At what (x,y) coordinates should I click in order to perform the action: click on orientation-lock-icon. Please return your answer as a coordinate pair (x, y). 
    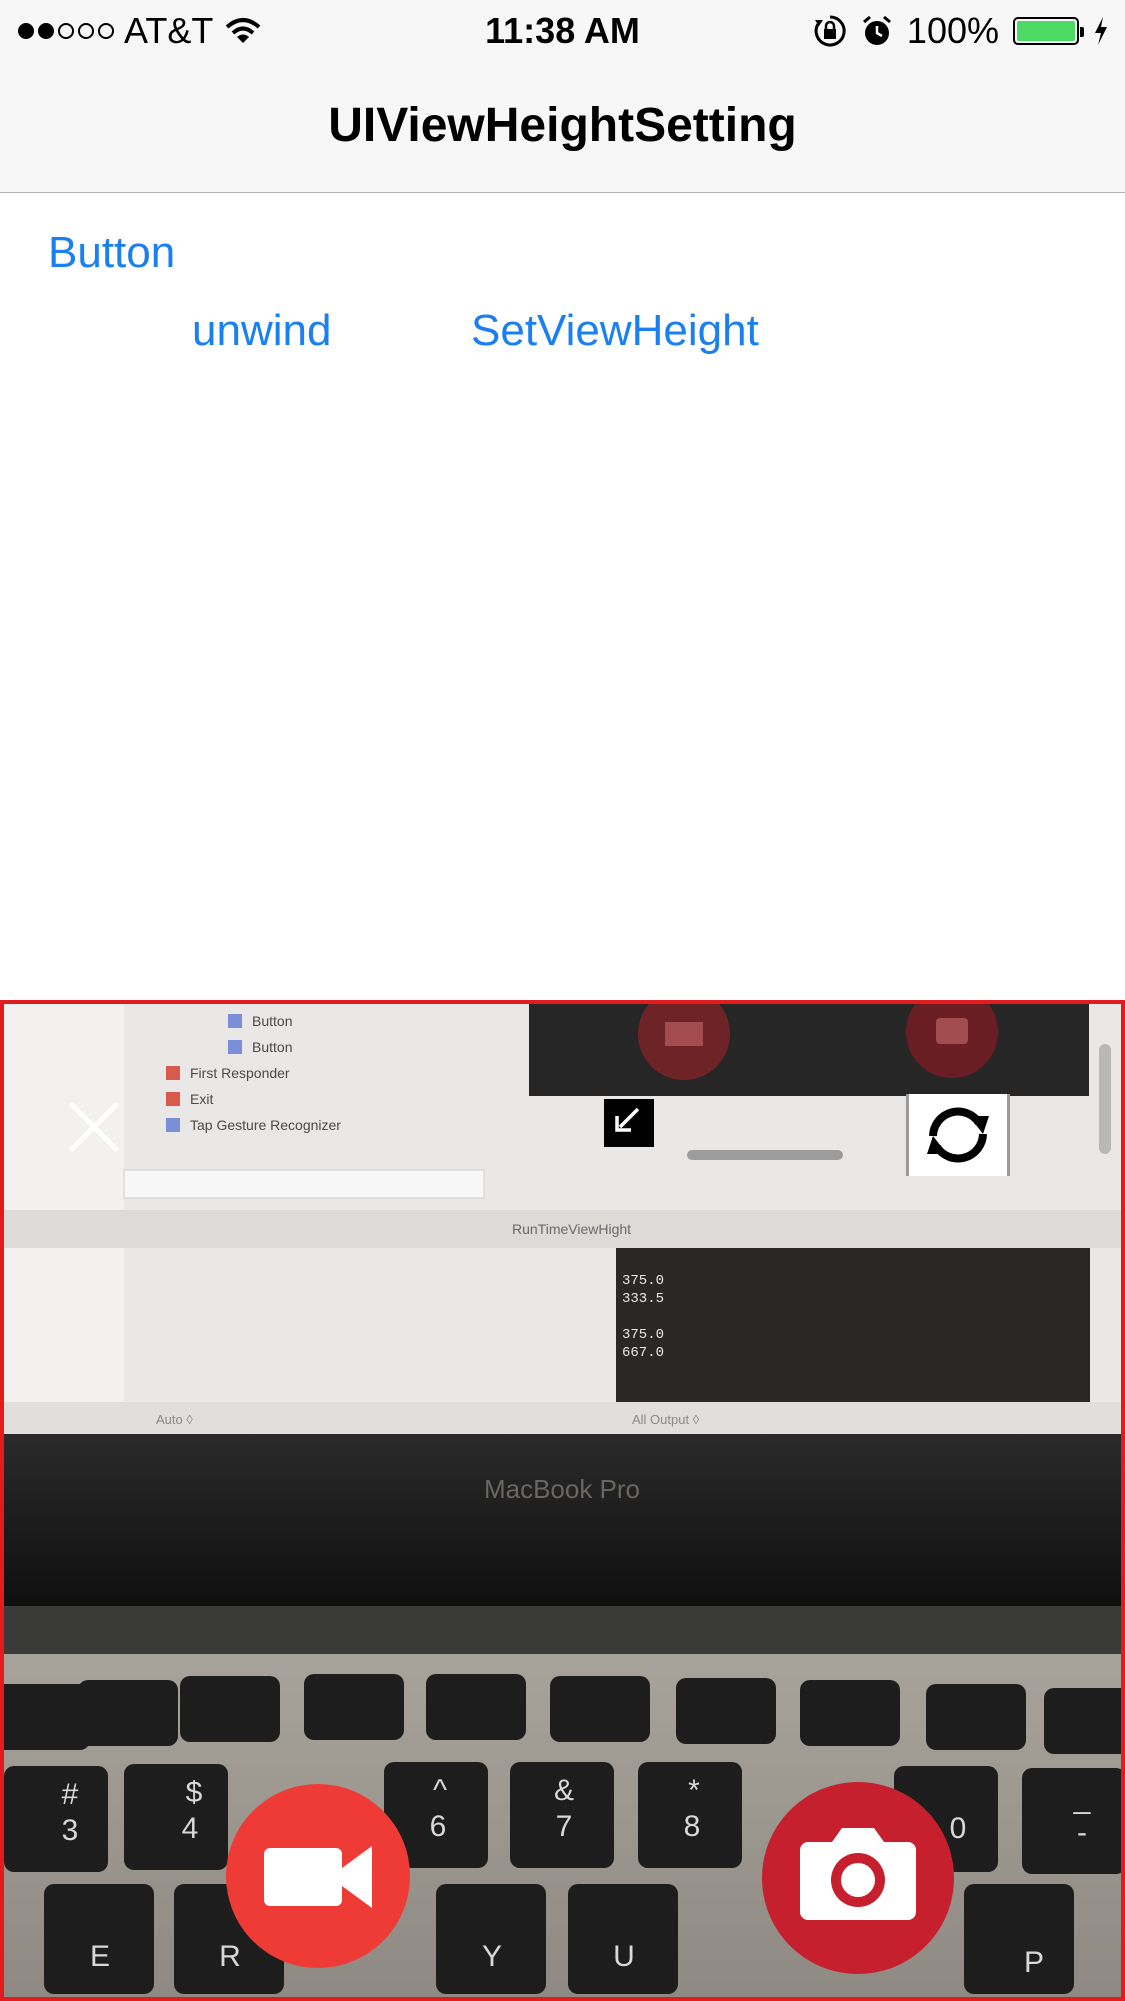
    Looking at the image, I should click on (830, 31).